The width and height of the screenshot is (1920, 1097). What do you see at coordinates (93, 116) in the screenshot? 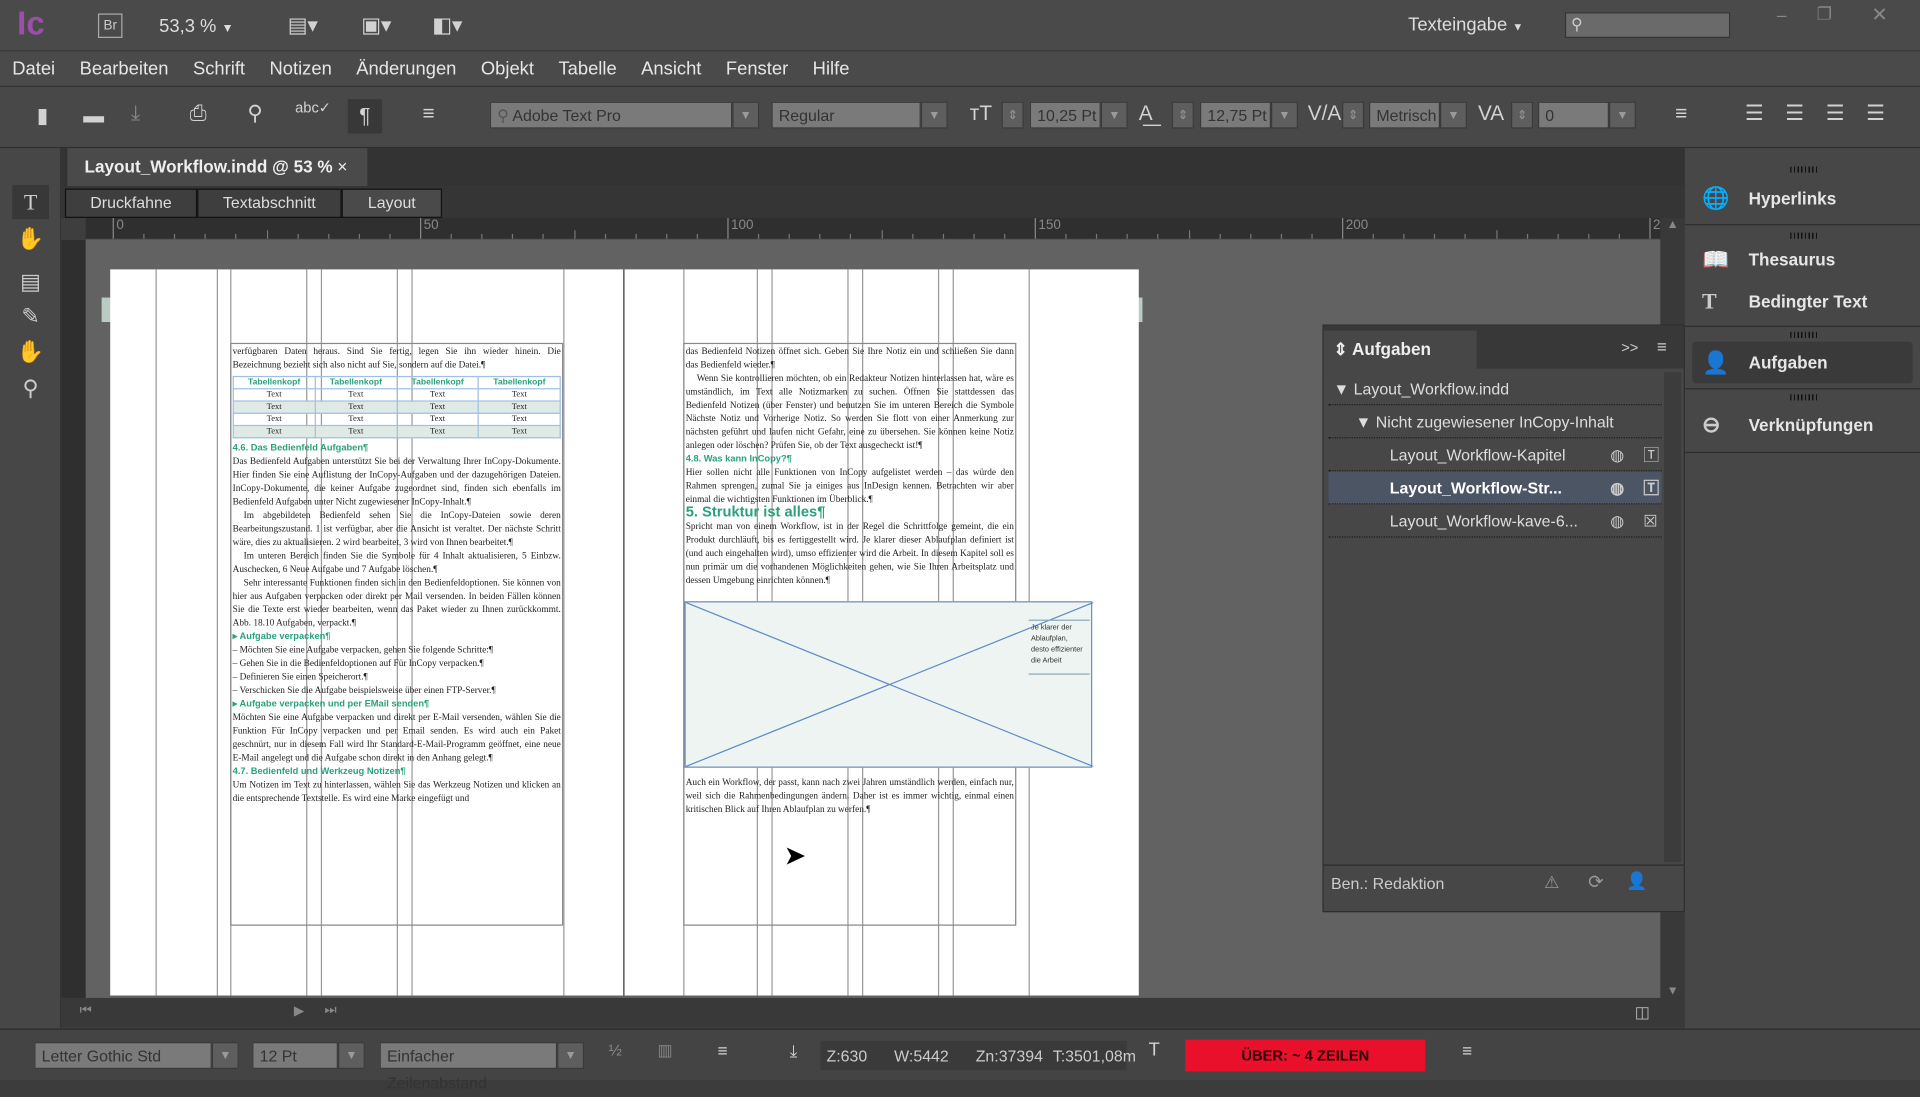
I see `open-folder-icon: ▬` at bounding box center [93, 116].